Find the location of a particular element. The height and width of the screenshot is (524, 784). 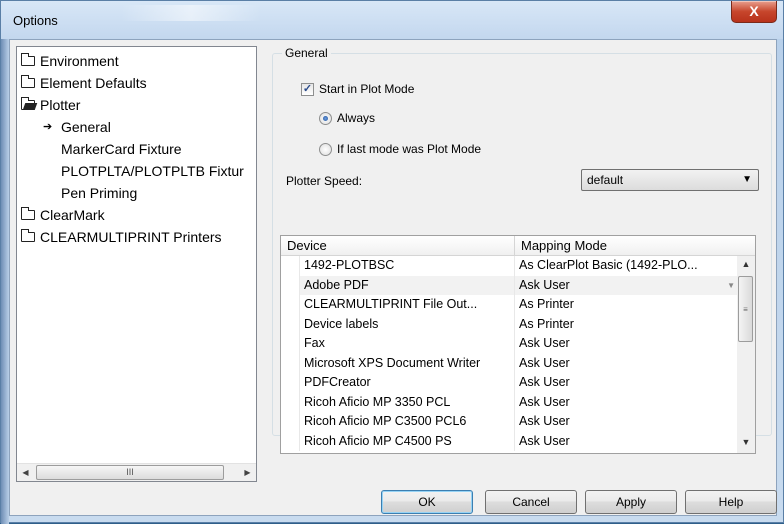

table-row: CLEARMULTIPRINT File Out... As Printer is located at coordinates (510, 305).